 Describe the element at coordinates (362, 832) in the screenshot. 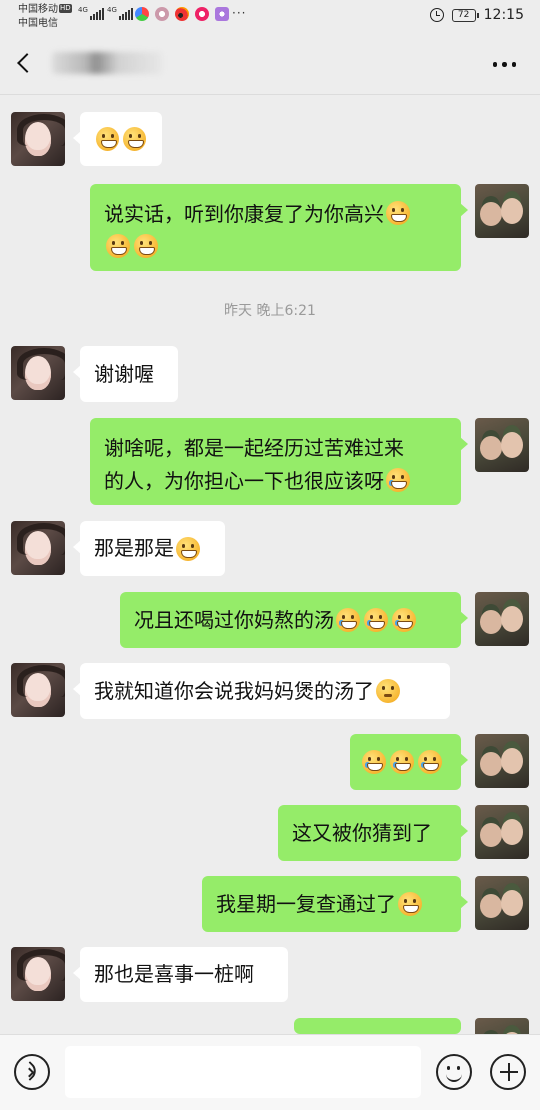

I see `message-text: 这又被你猜到了` at that location.